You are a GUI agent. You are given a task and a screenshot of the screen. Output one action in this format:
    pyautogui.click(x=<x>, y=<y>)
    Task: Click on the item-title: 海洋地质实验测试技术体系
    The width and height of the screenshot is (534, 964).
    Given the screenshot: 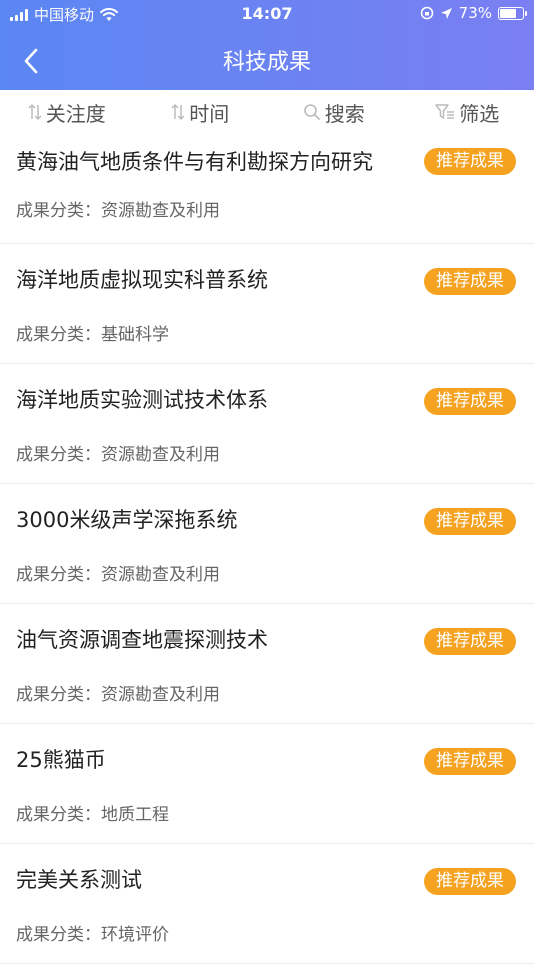 What is the action you would take?
    pyautogui.click(x=200, y=399)
    